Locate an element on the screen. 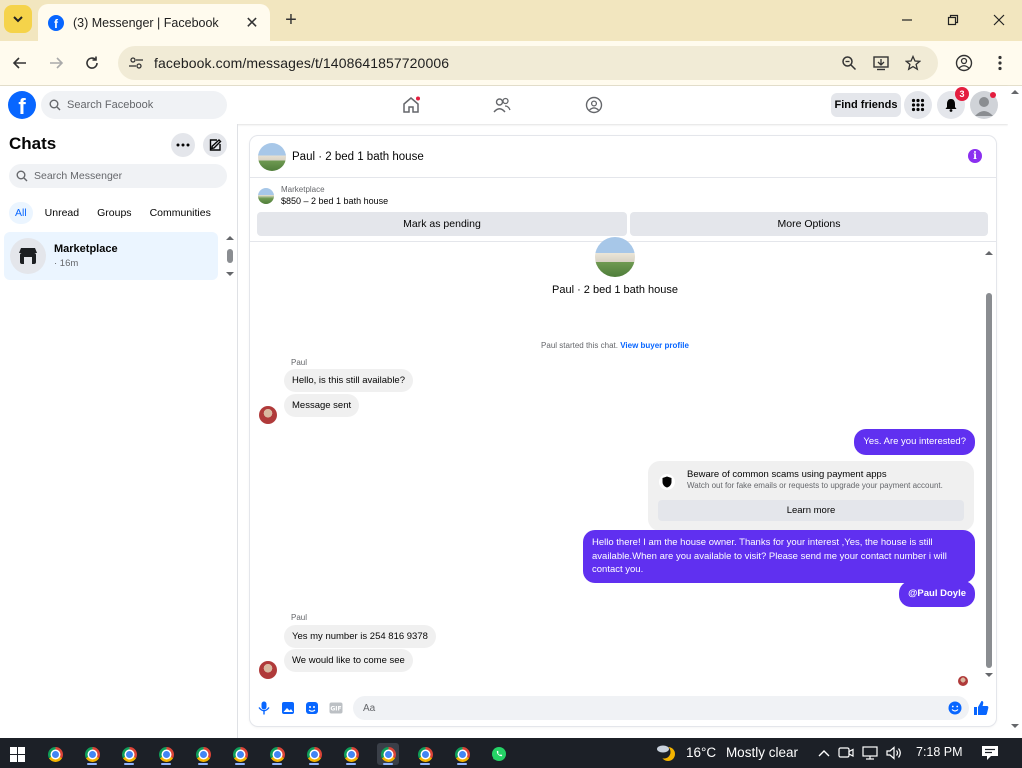 This screenshot has height=768, width=1022. show-hidden-icons-button is located at coordinates (824, 753).